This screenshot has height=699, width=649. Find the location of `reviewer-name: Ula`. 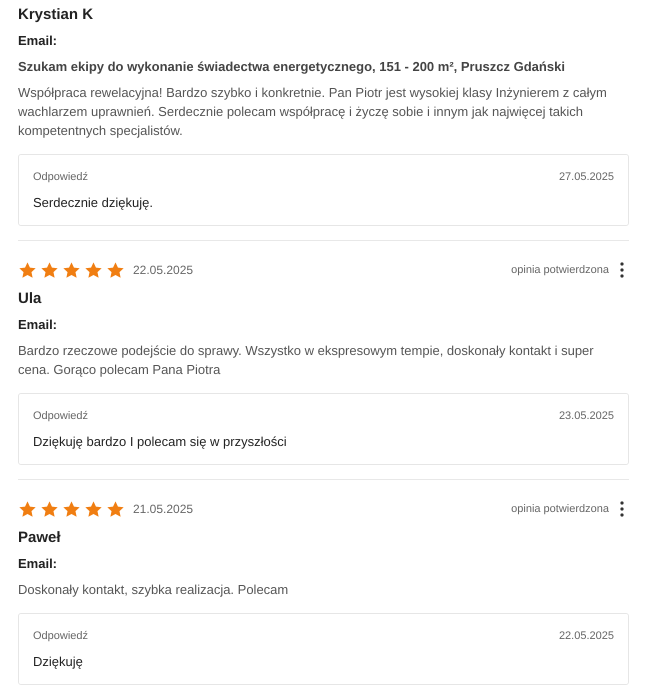

reviewer-name: Ula is located at coordinates (30, 299).